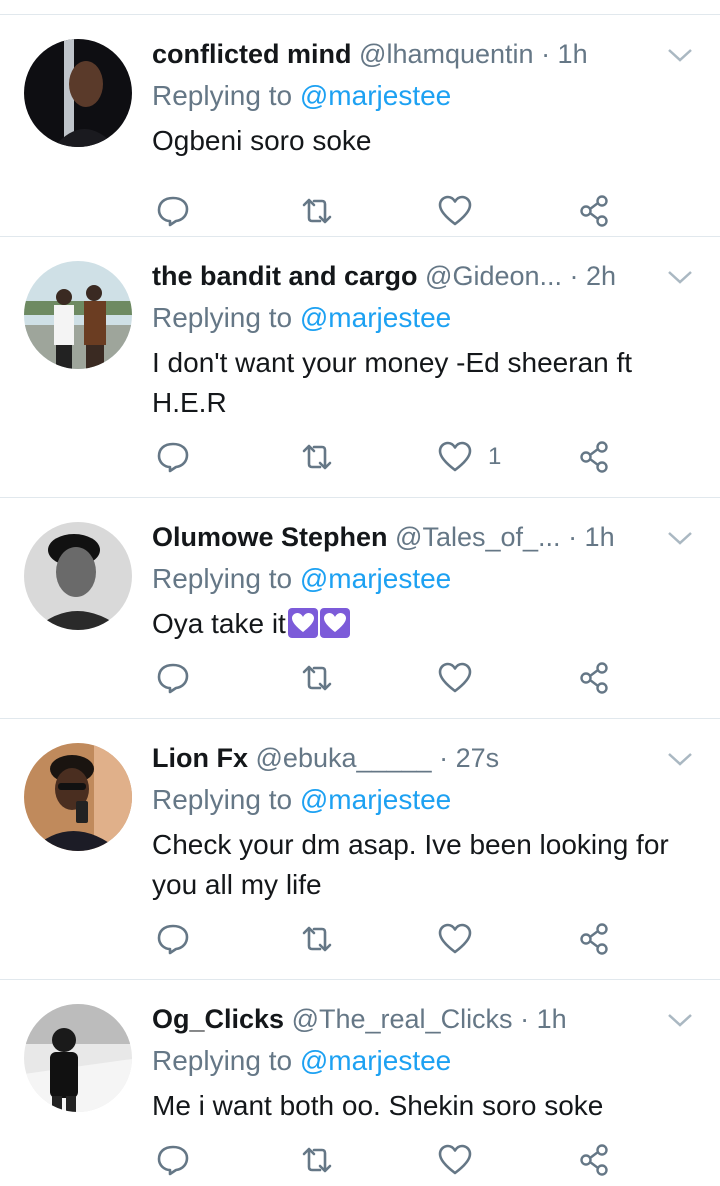 The width and height of the screenshot is (720, 1186). Describe the element at coordinates (360, 7) in the screenshot. I see `top-divider` at that location.